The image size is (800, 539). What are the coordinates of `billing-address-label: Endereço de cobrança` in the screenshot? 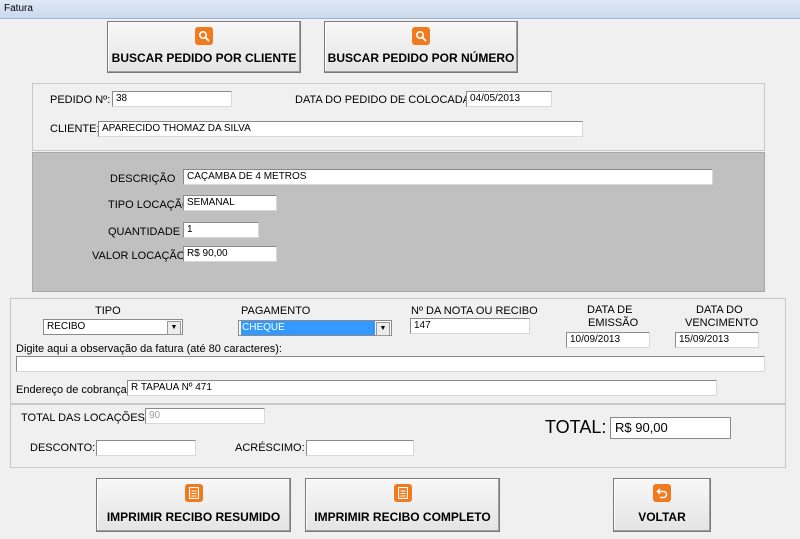 It's located at (71, 390).